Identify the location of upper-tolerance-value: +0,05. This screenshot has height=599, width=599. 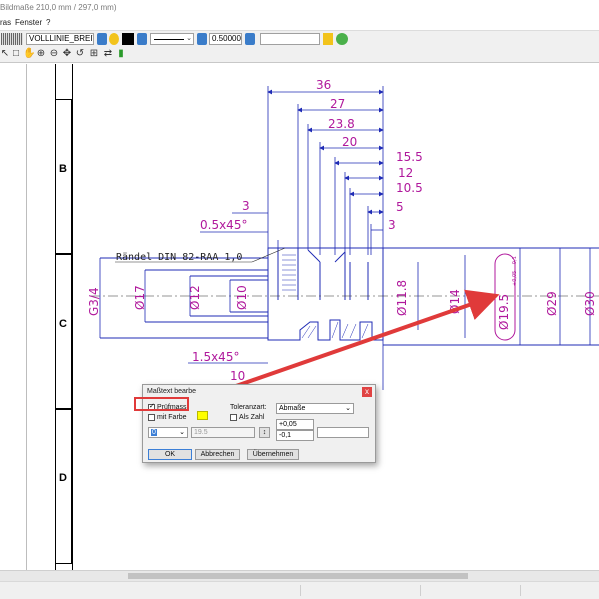
(288, 424).